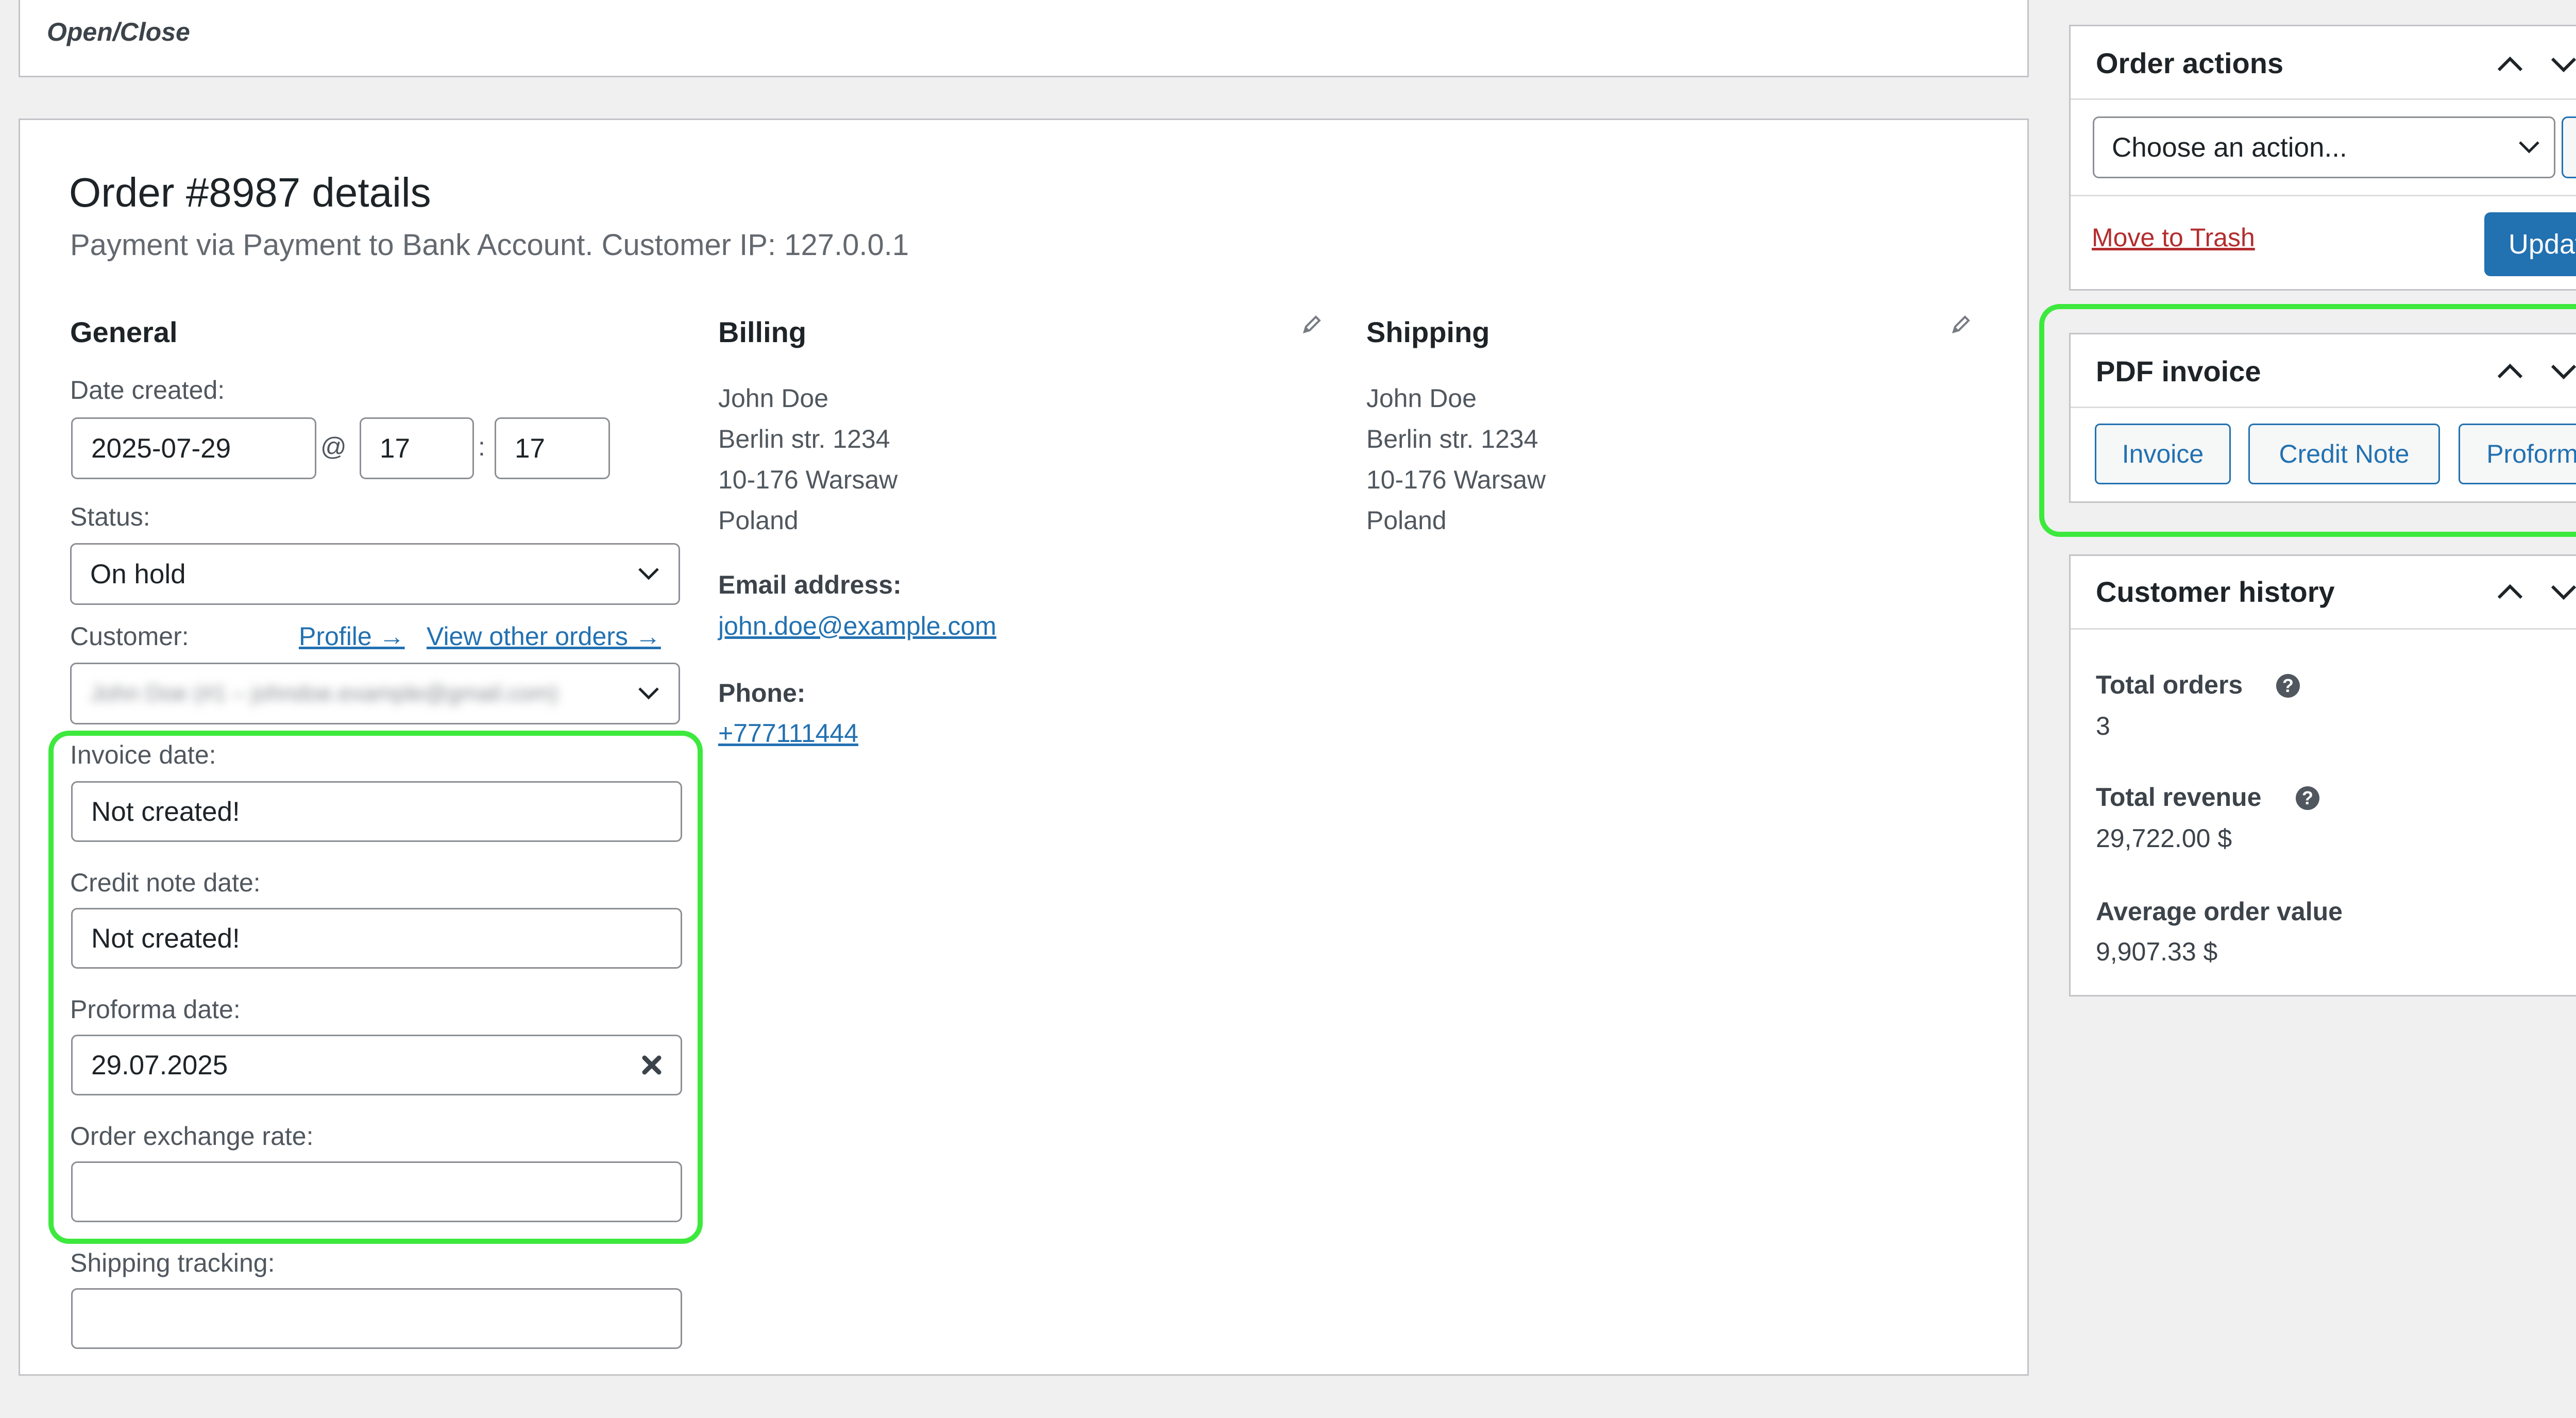  I want to click on invoice-date-label: Invoice date:, so click(143, 754).